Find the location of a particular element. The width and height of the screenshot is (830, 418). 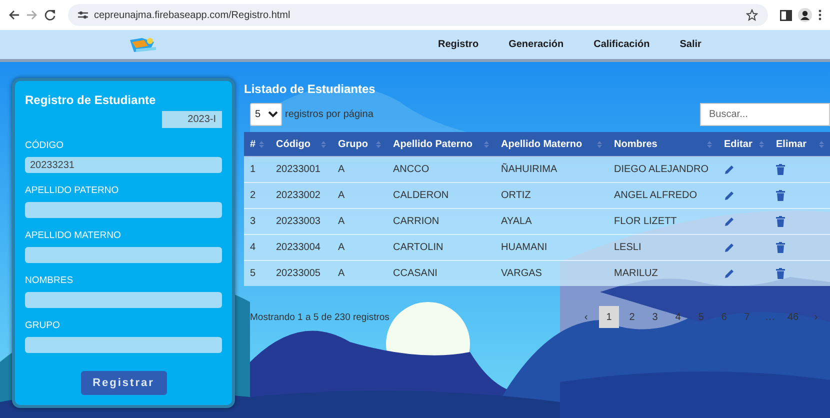

list-title: Listado de Estudiantes is located at coordinates (310, 89).